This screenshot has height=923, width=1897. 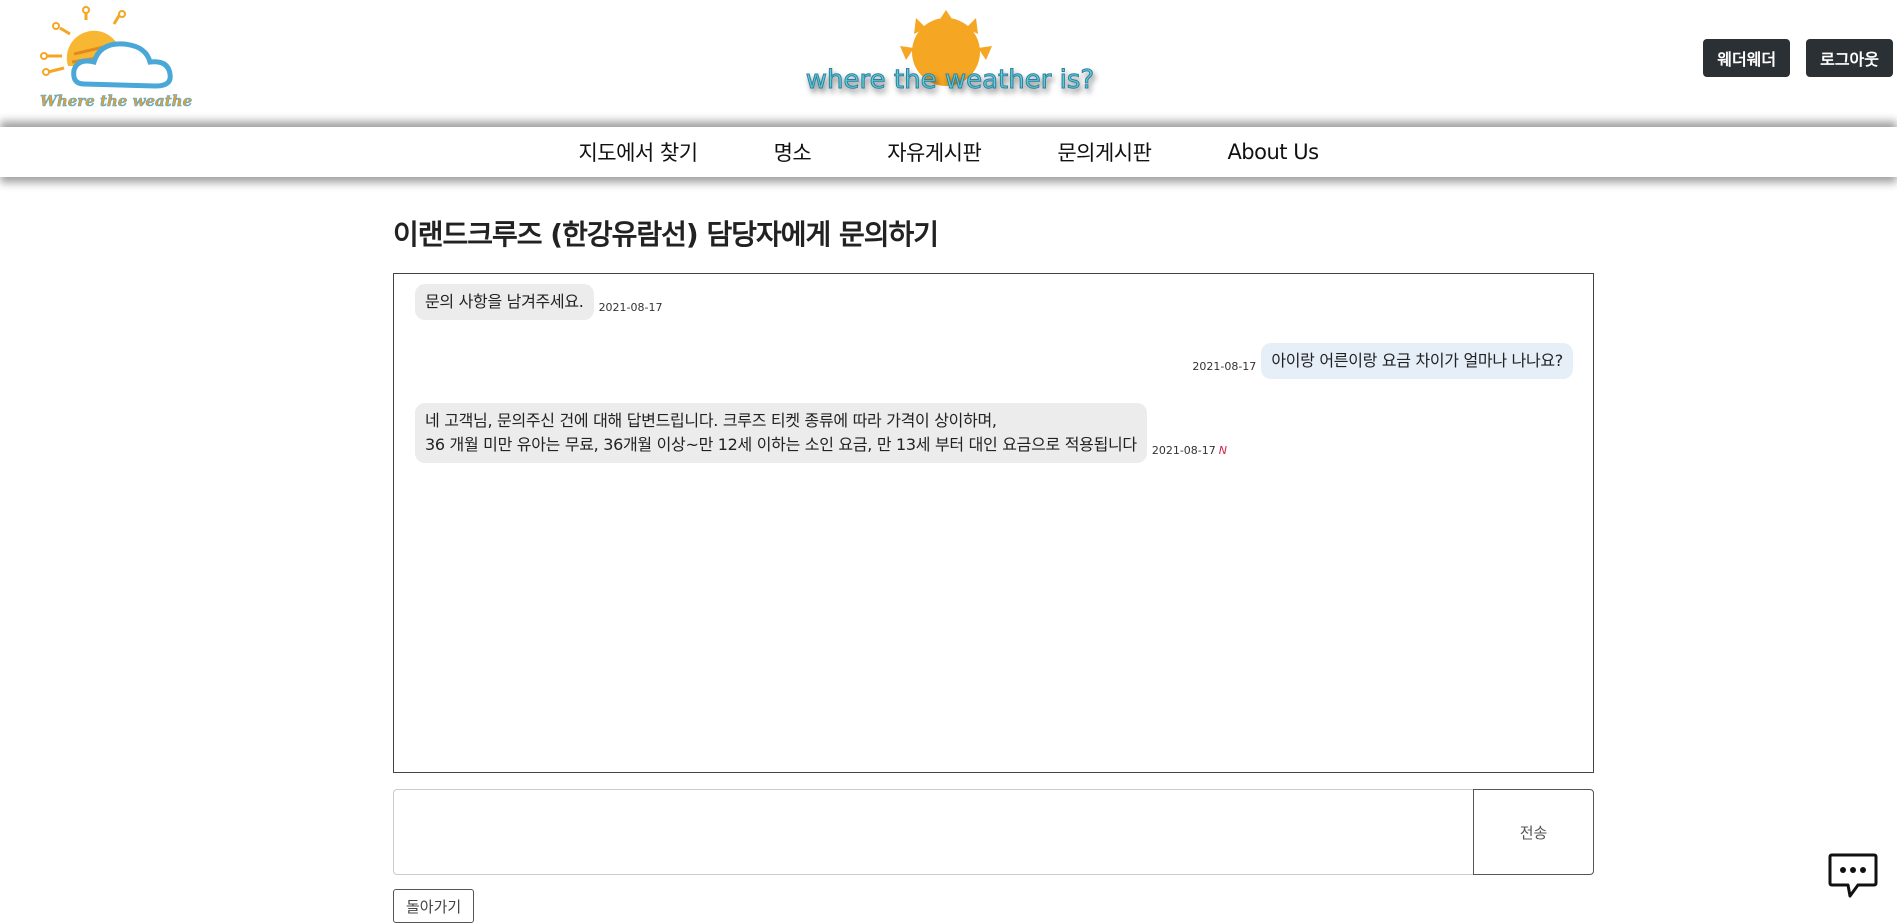 What do you see at coordinates (1533, 832) in the screenshot?
I see `send-button: 전송` at bounding box center [1533, 832].